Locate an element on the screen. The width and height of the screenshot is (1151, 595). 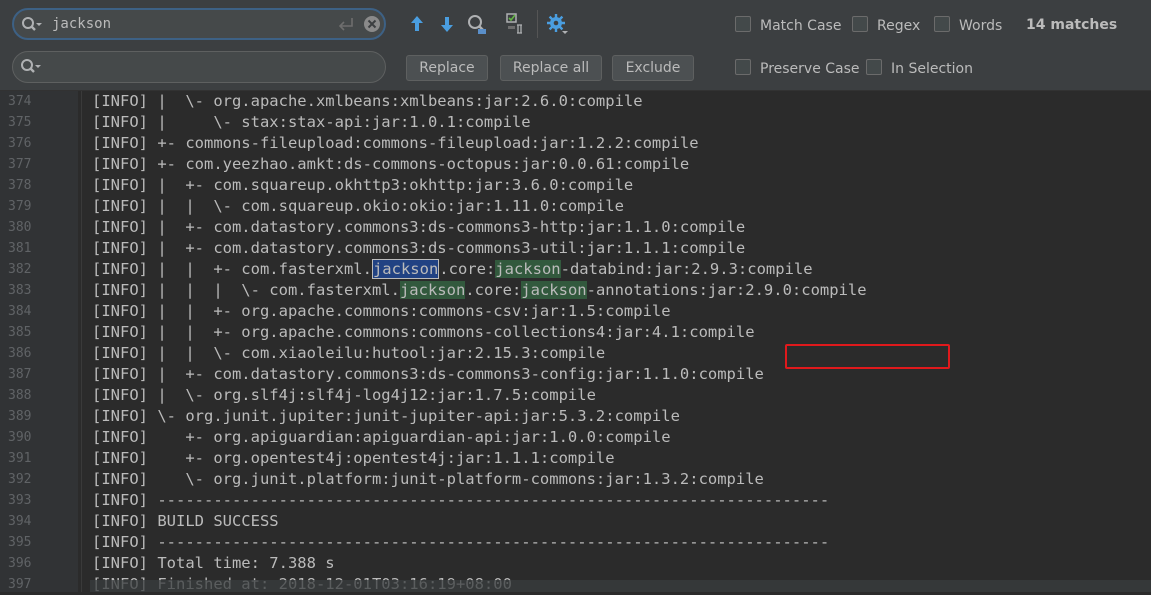
toolbar-separator is located at coordinates (537, 24).